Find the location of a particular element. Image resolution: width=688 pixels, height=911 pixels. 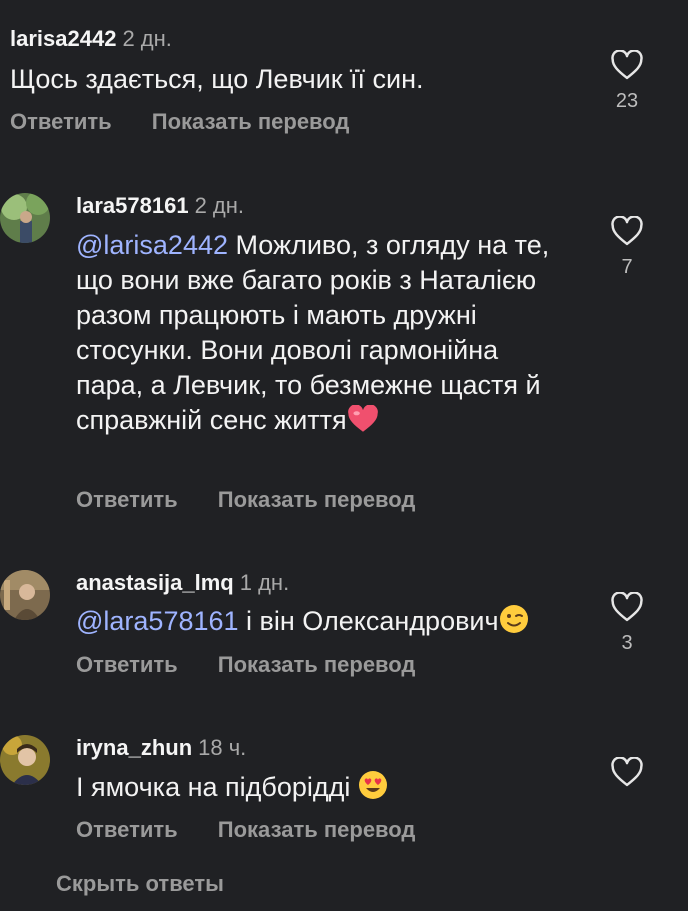

comment-text: Щось здається, що Левчик її син. is located at coordinates (290, 79).